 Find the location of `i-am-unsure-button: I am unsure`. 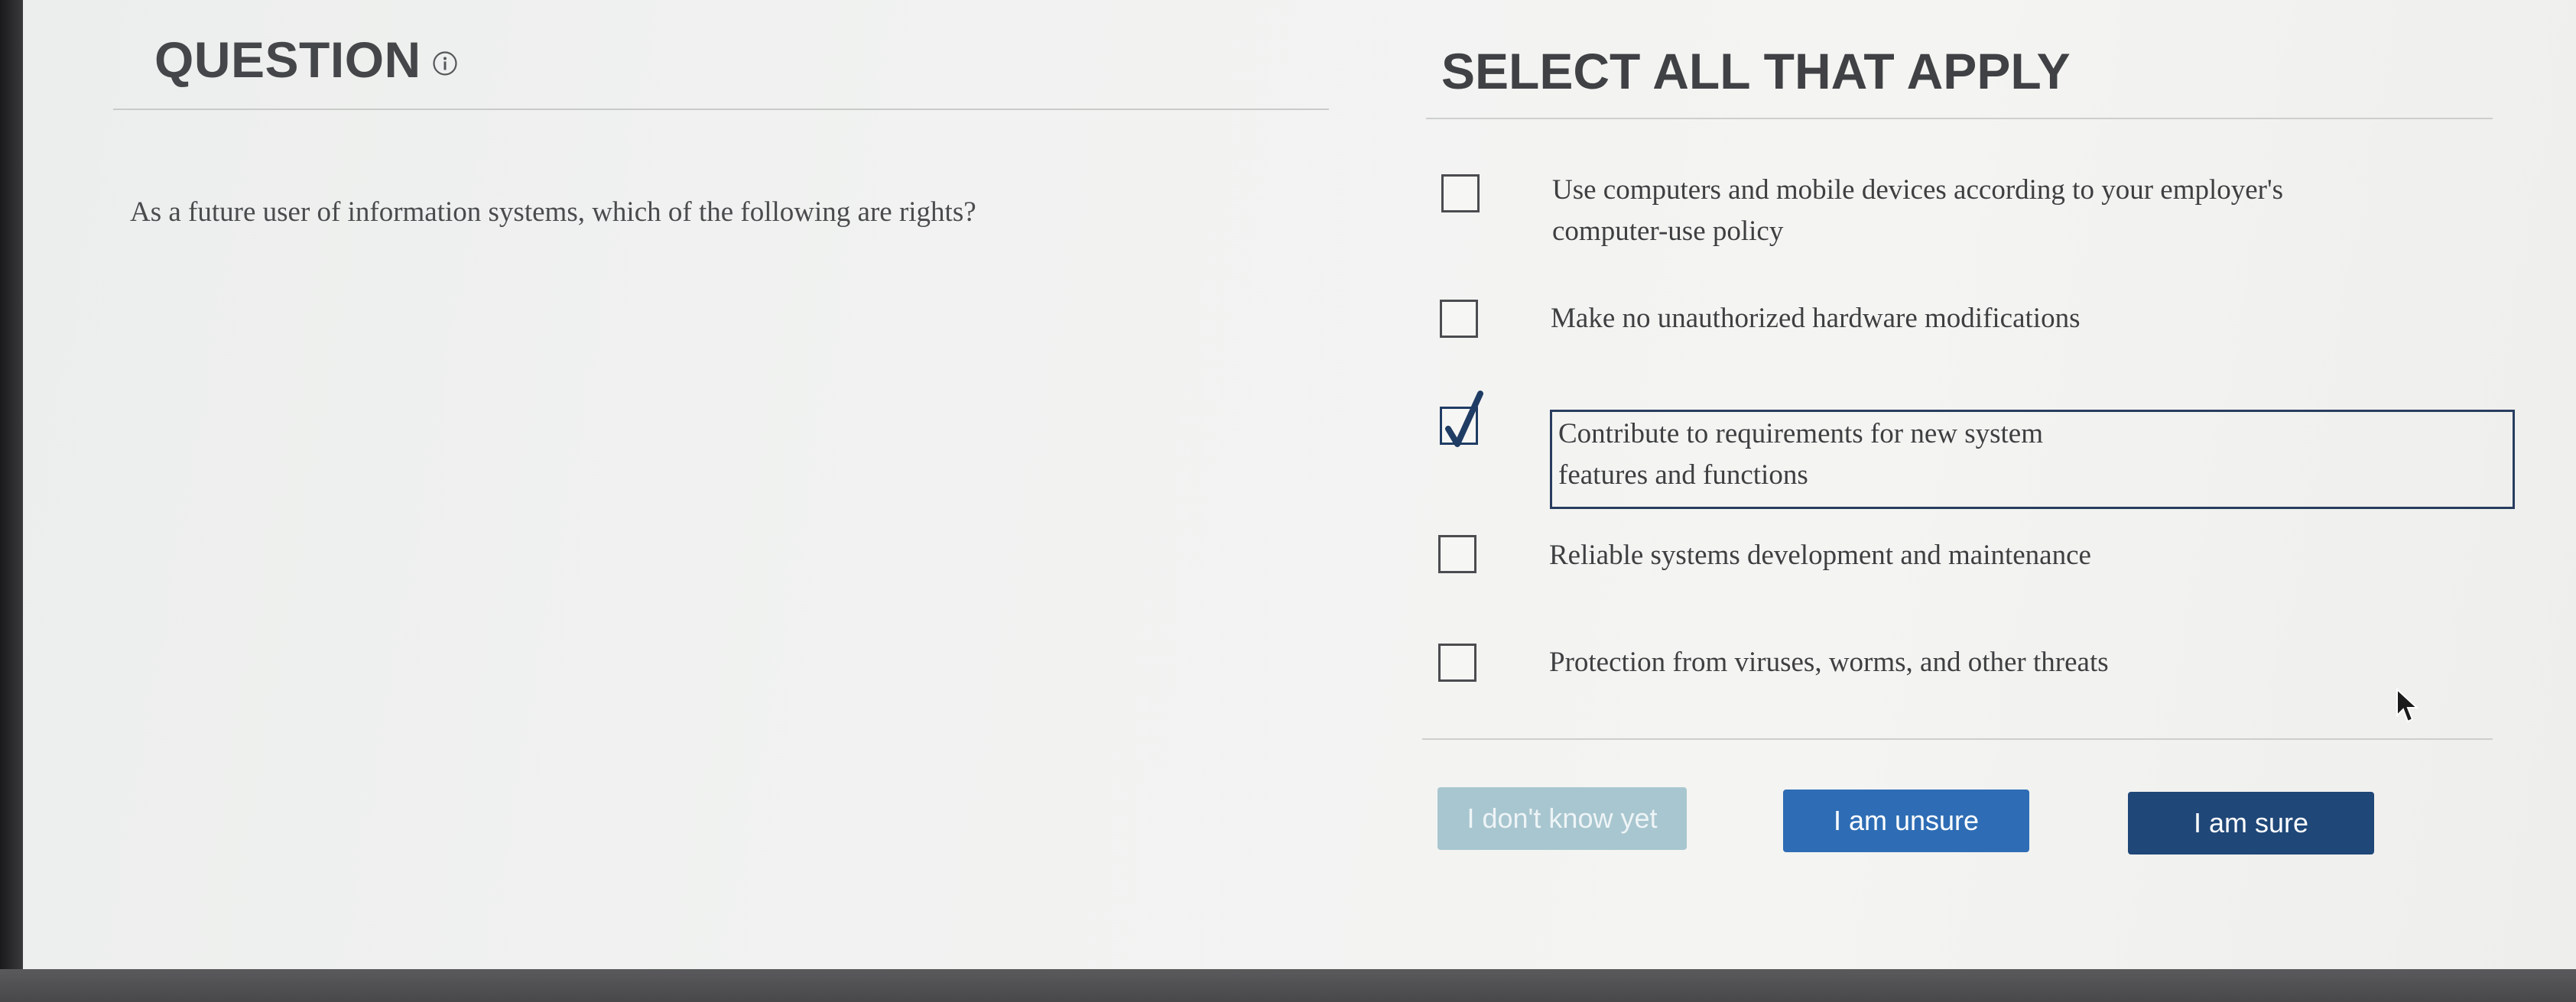

i-am-unsure-button: I am unsure is located at coordinates (1906, 821).